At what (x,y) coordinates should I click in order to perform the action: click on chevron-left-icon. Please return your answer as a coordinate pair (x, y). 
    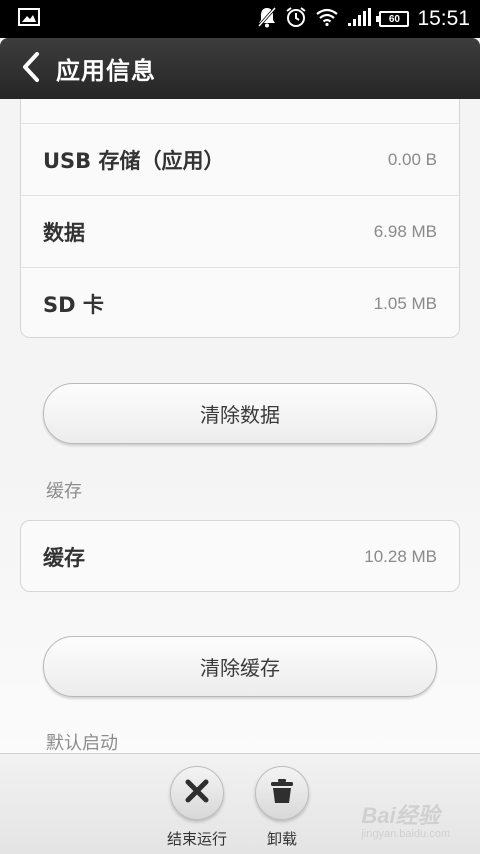
    Looking at the image, I should click on (31, 69).